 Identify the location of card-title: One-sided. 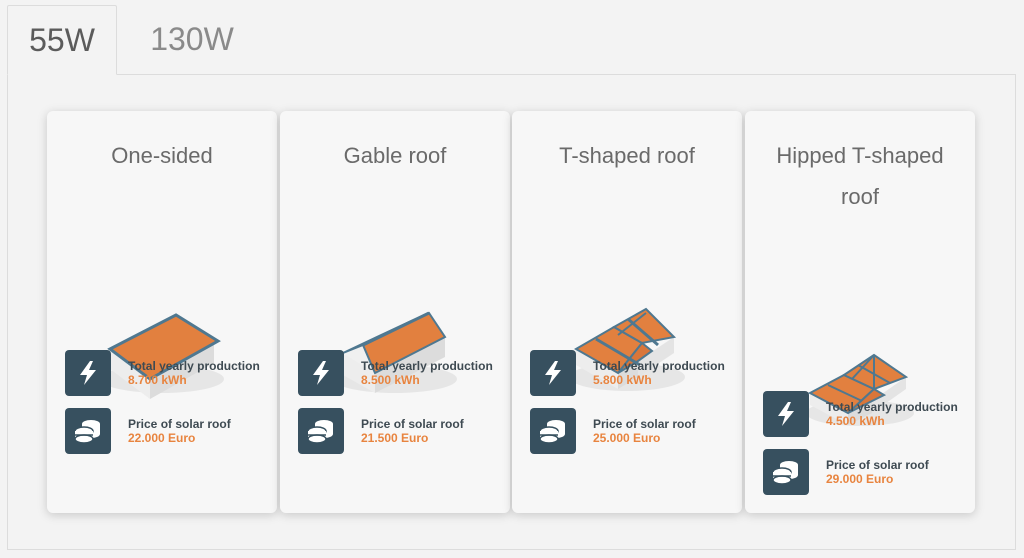
(162, 155).